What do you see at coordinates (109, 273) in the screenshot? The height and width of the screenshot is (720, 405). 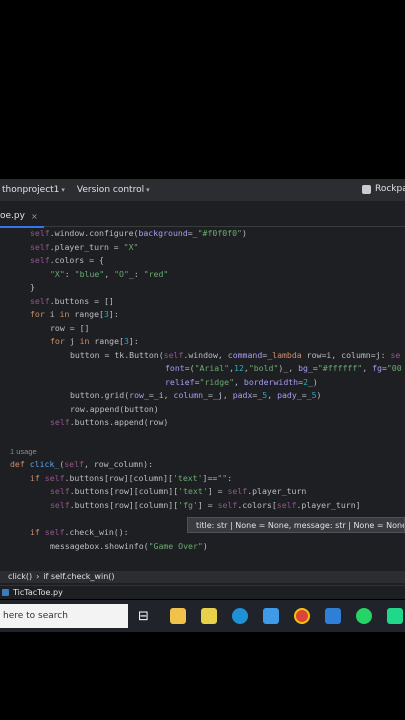 I see `code-line: "X": "blue", "O"_: "red"` at bounding box center [109, 273].